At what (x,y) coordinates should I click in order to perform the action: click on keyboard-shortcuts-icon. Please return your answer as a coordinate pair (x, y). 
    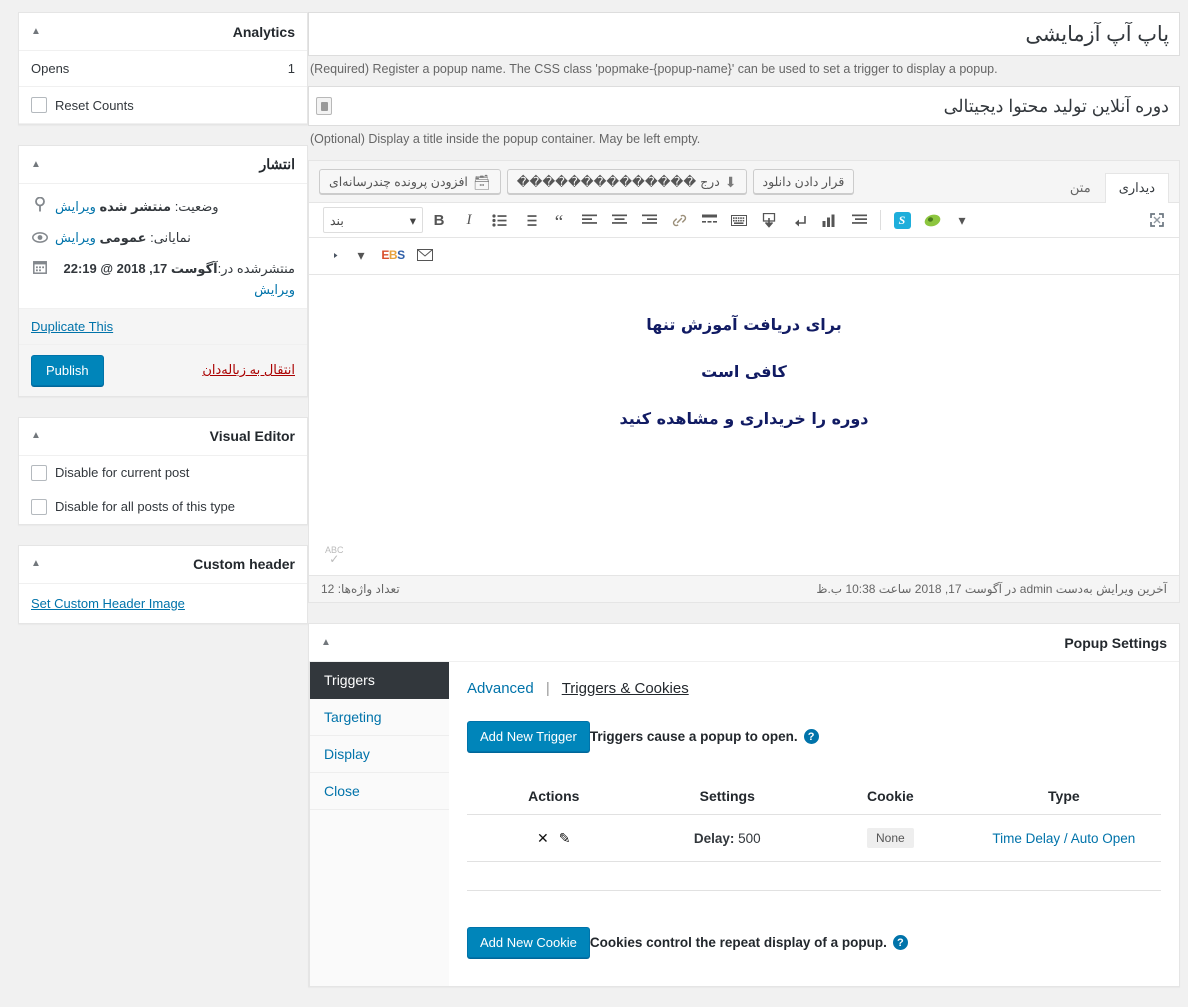
    Looking at the image, I should click on (739, 220).